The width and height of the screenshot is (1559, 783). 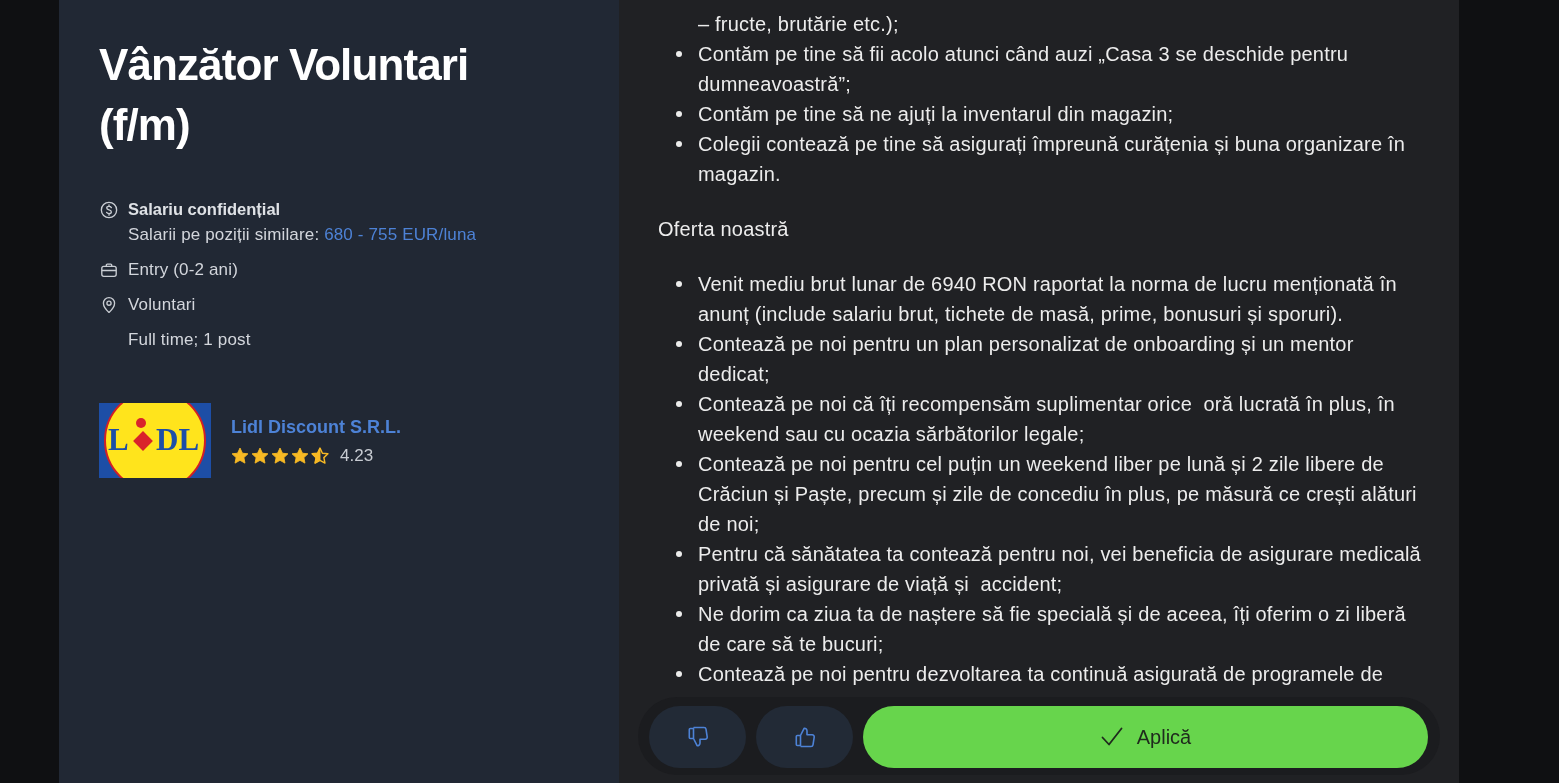 I want to click on logo-text: DL, so click(x=178, y=439).